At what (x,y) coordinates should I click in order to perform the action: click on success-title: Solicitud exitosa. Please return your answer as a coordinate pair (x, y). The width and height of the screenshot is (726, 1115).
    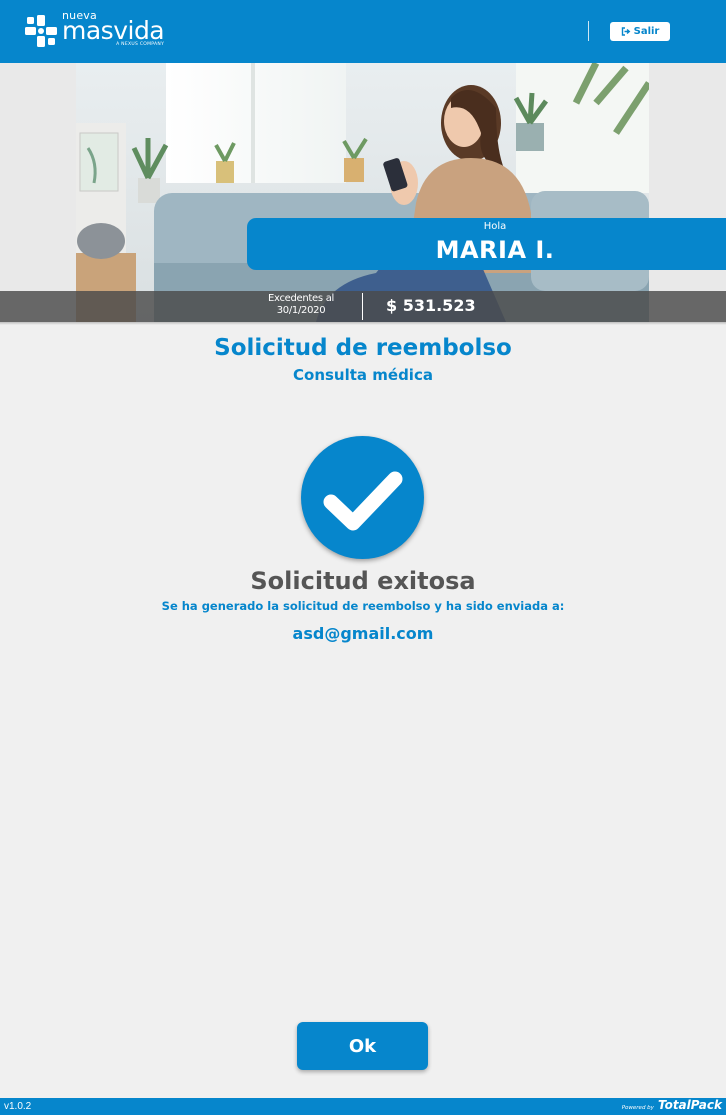
    Looking at the image, I should click on (363, 581).